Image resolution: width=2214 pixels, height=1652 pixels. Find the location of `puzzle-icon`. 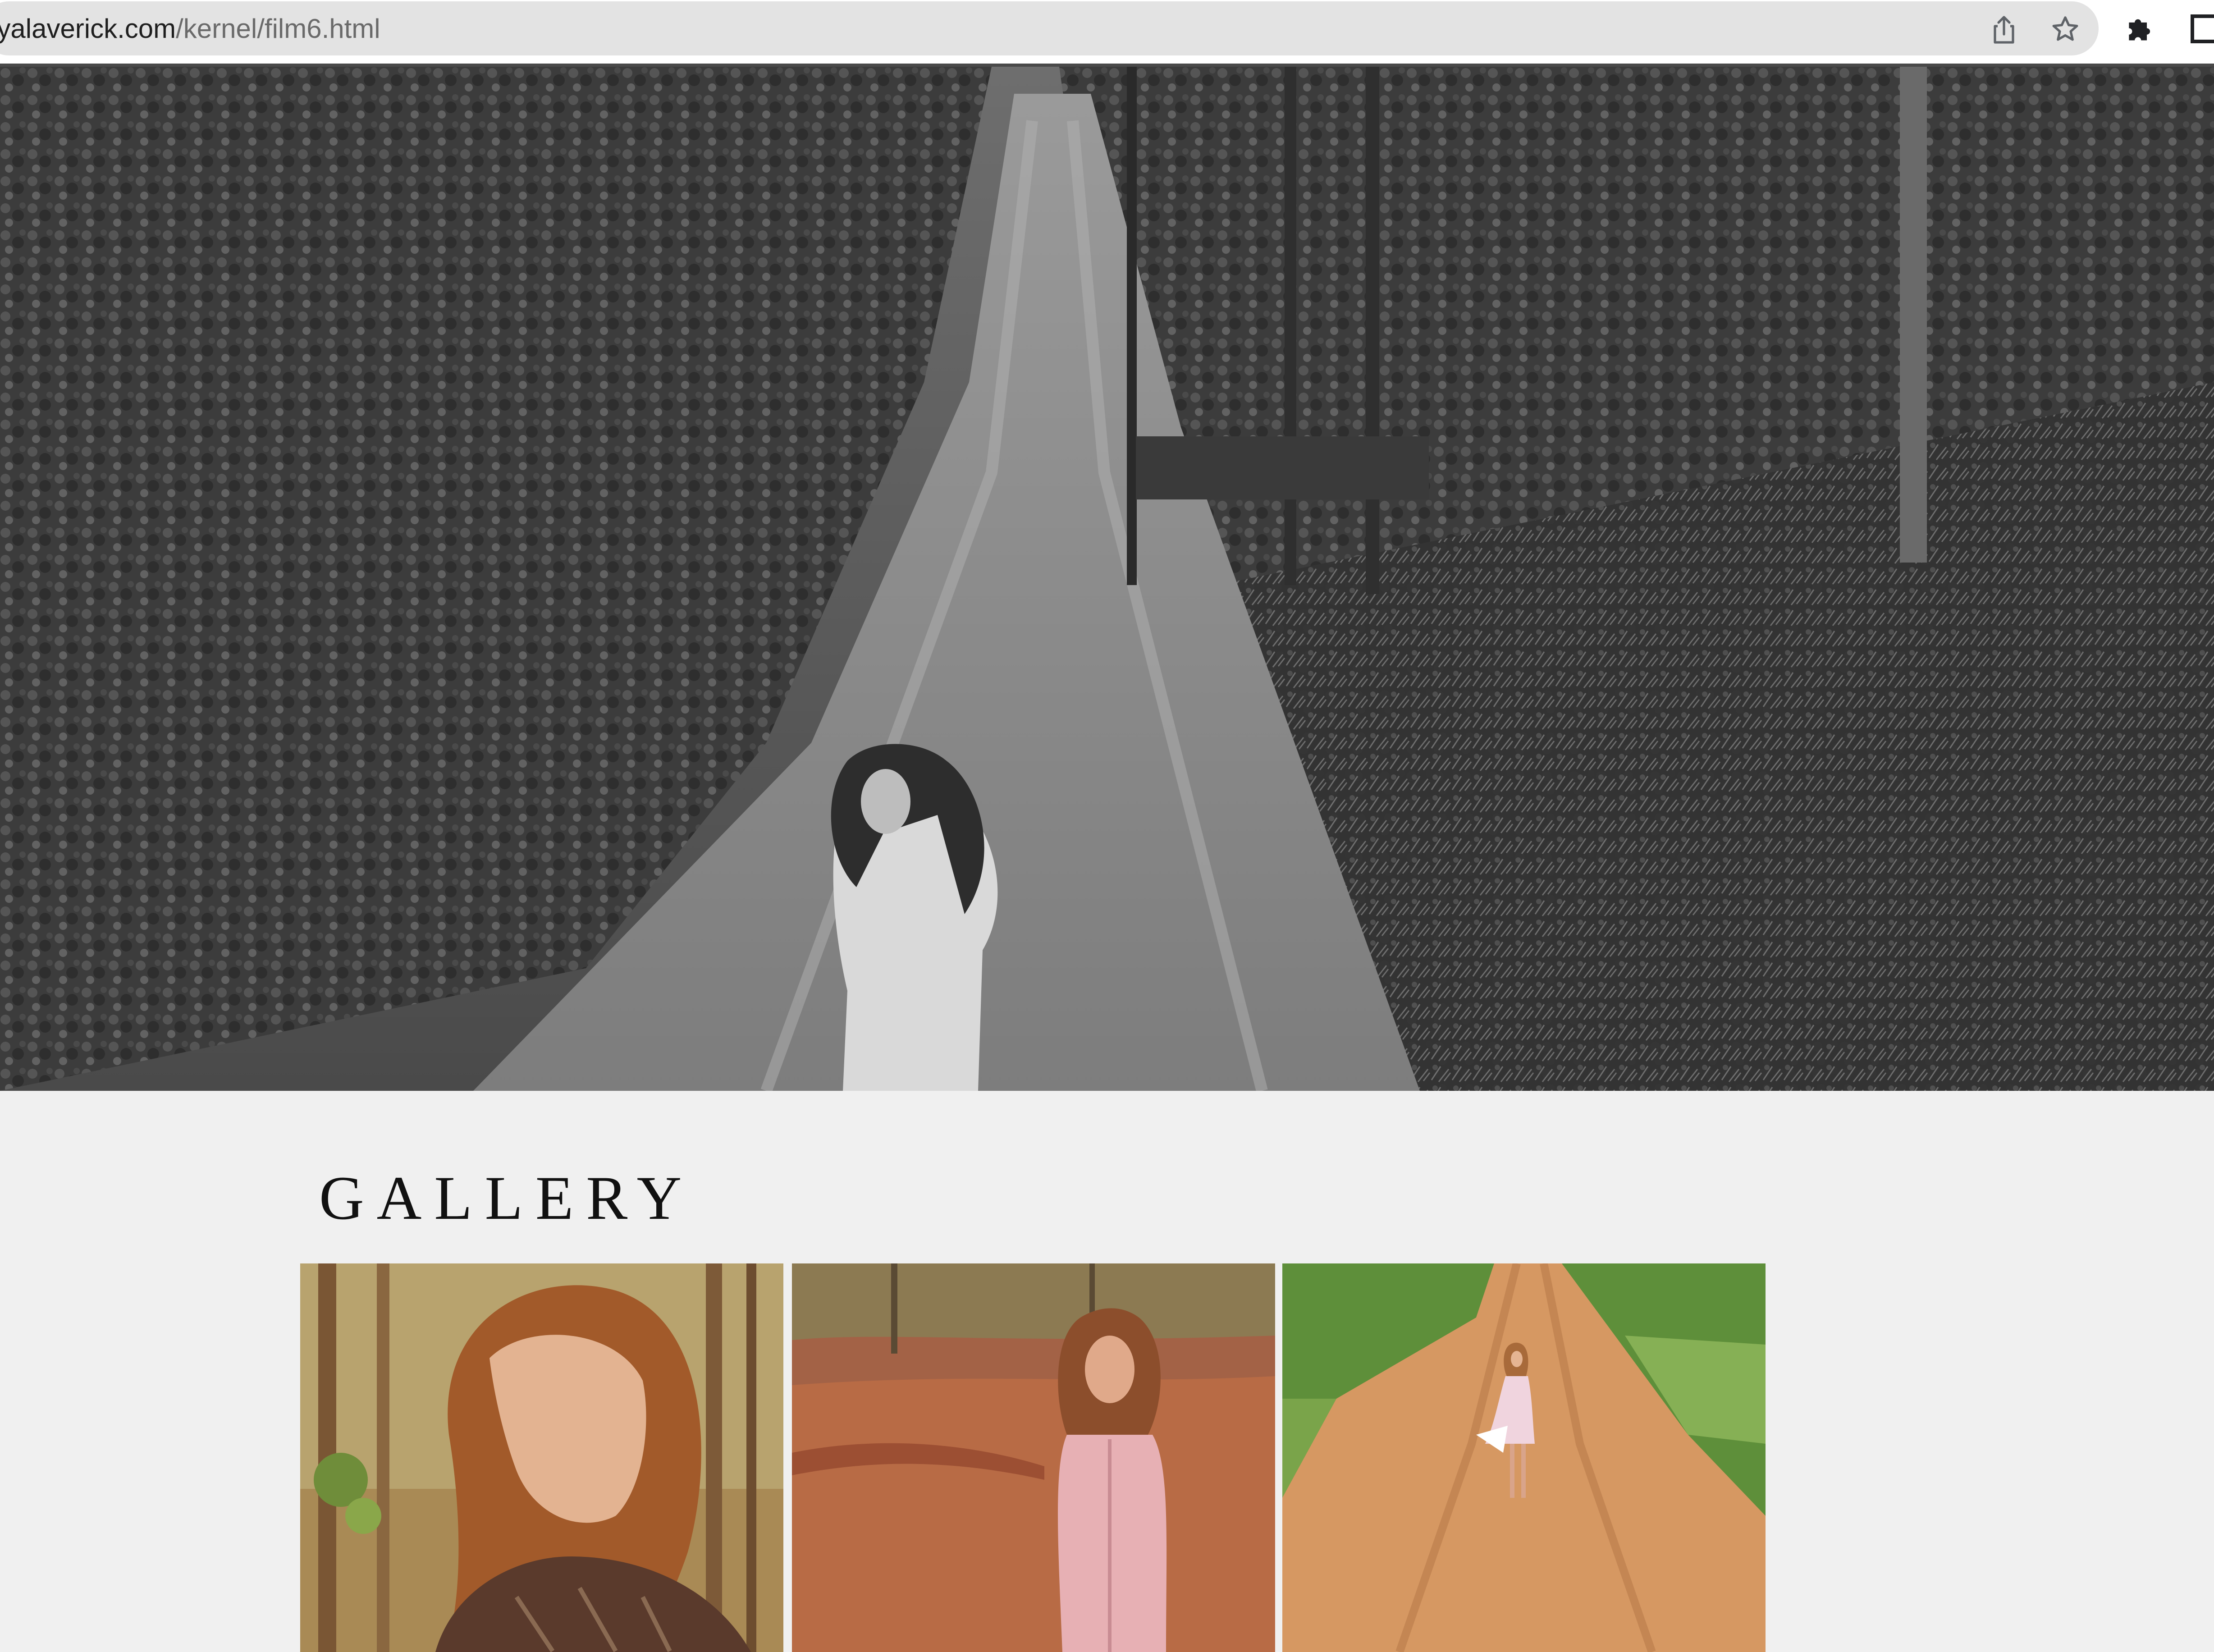

puzzle-icon is located at coordinates (2139, 29).